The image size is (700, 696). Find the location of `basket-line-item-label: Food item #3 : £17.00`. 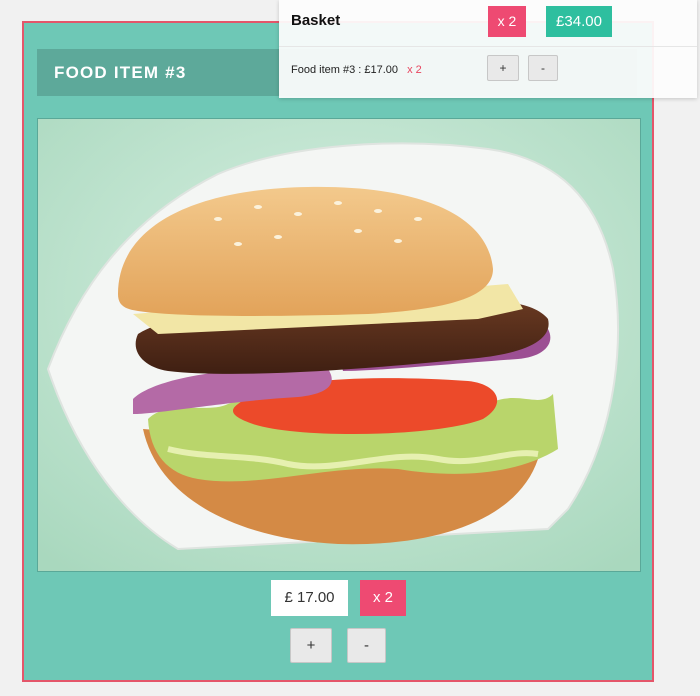

basket-line-item-label: Food item #3 : £17.00 is located at coordinates (345, 70).